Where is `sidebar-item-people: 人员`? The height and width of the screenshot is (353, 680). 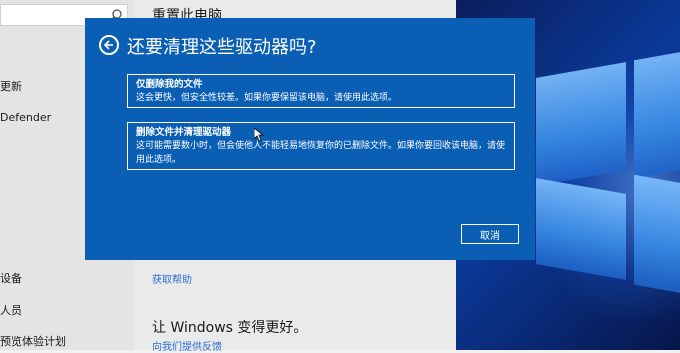
sidebar-item-people: 人员 is located at coordinates (11, 310).